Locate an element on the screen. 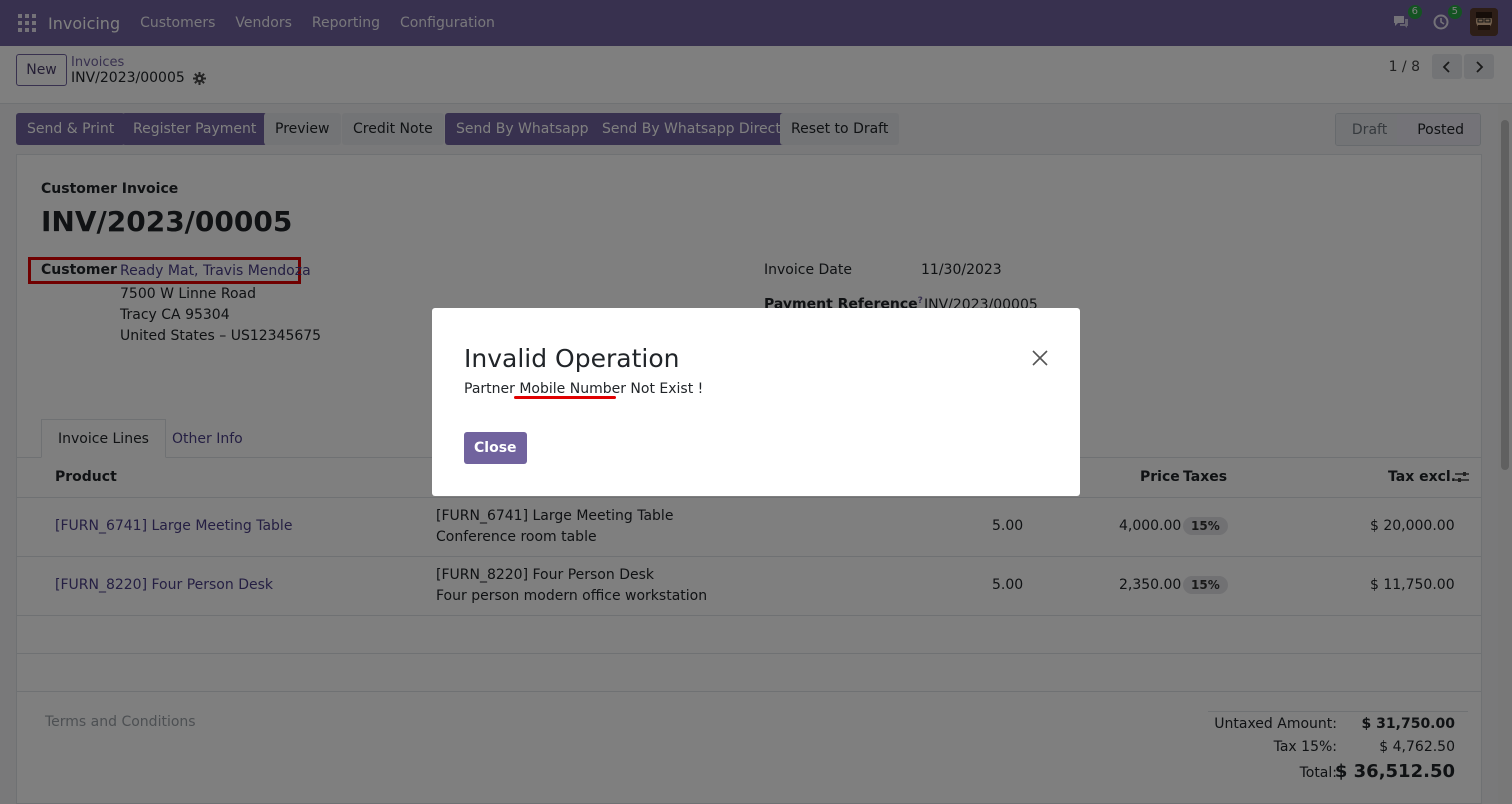  dialog-title: Invalid Operation is located at coordinates (572, 358).